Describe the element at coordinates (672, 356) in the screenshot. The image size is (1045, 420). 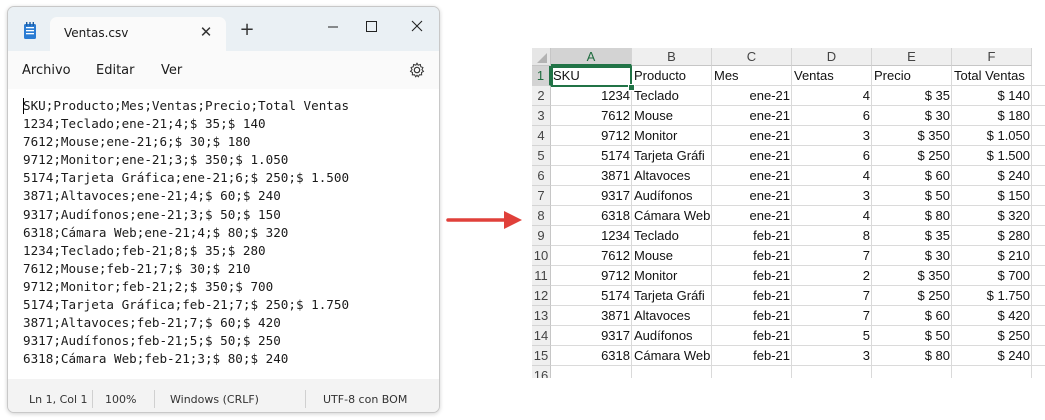
I see `table-cell: Cámara Web` at that location.